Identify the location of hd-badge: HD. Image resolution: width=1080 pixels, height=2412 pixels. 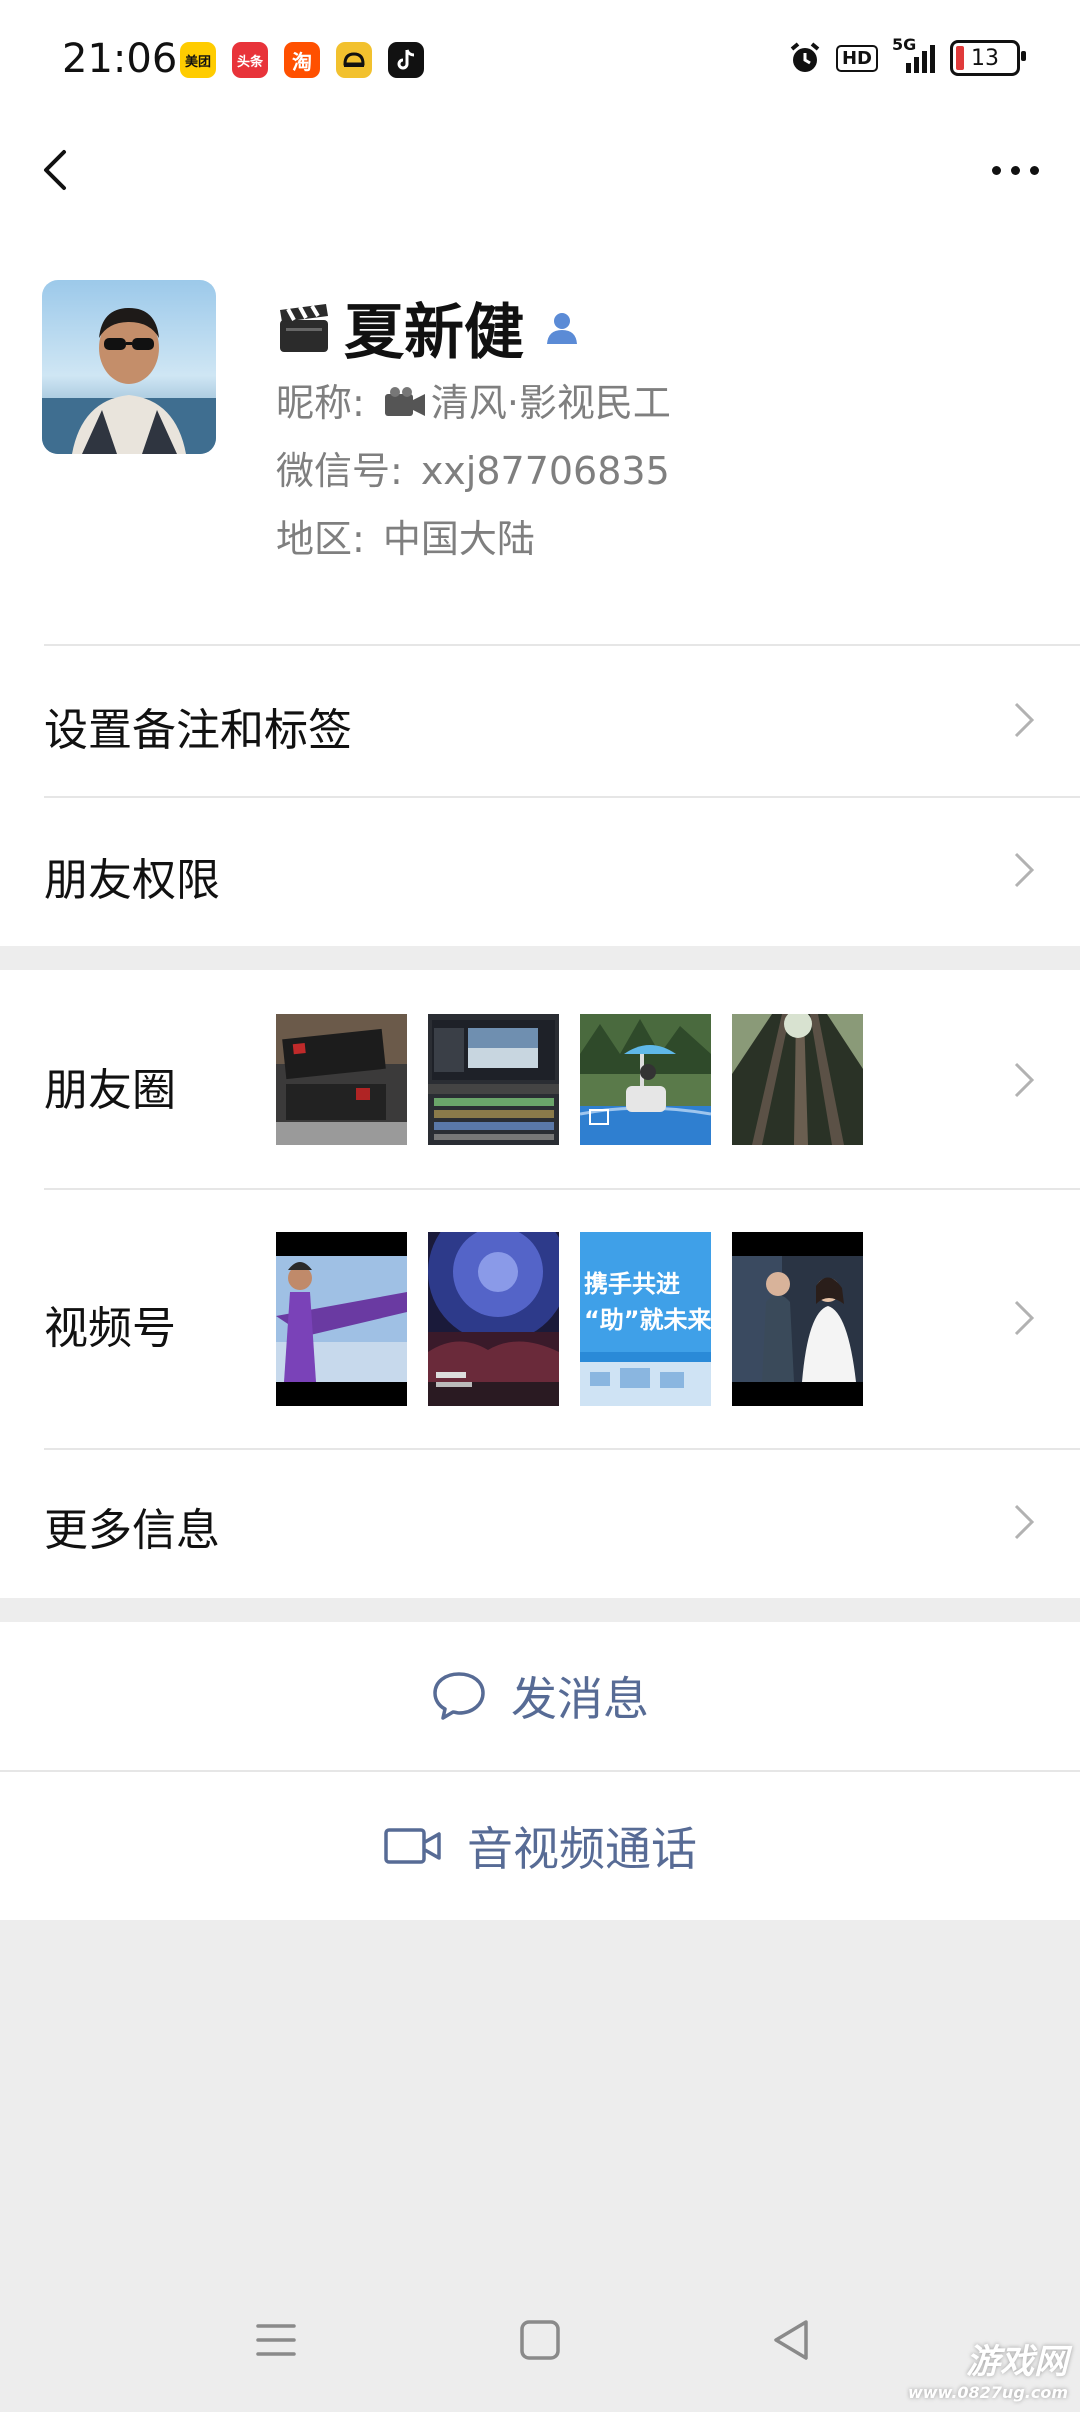
(856, 58).